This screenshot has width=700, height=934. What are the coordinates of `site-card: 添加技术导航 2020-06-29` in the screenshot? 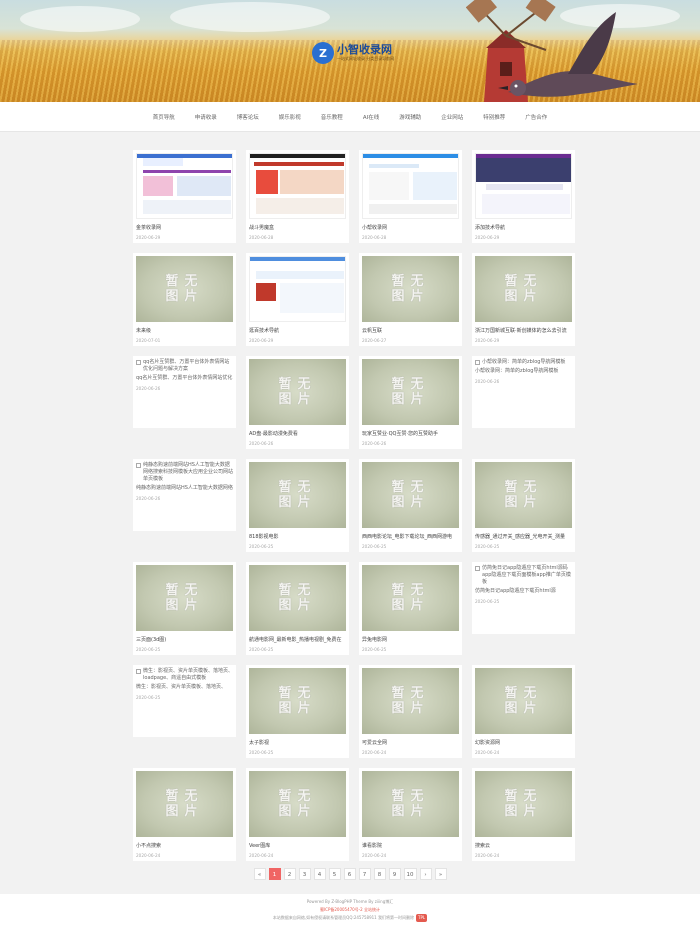 It's located at (523, 196).